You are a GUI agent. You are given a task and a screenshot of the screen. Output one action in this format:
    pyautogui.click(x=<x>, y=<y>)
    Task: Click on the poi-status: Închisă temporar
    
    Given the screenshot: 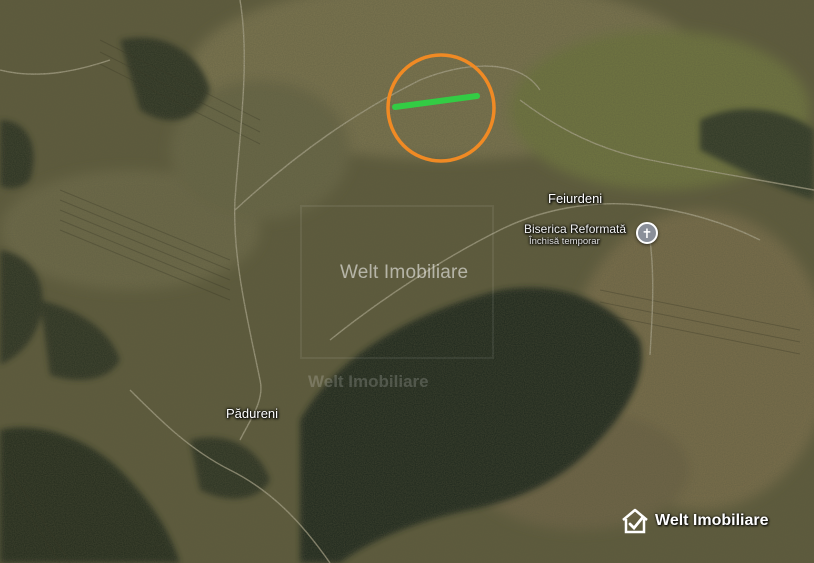 What is the action you would take?
    pyautogui.click(x=564, y=241)
    